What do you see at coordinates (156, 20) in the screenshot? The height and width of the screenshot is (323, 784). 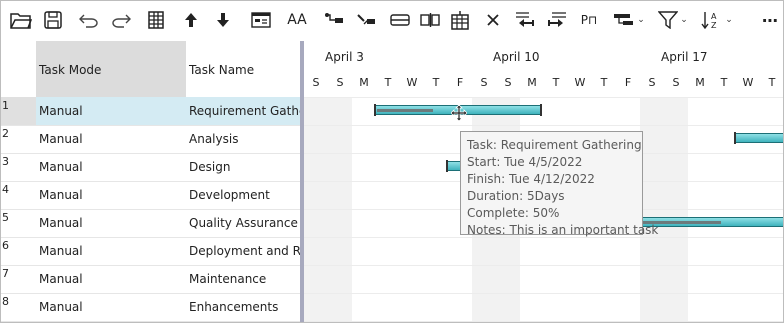 I see `grid-columns-icon` at bounding box center [156, 20].